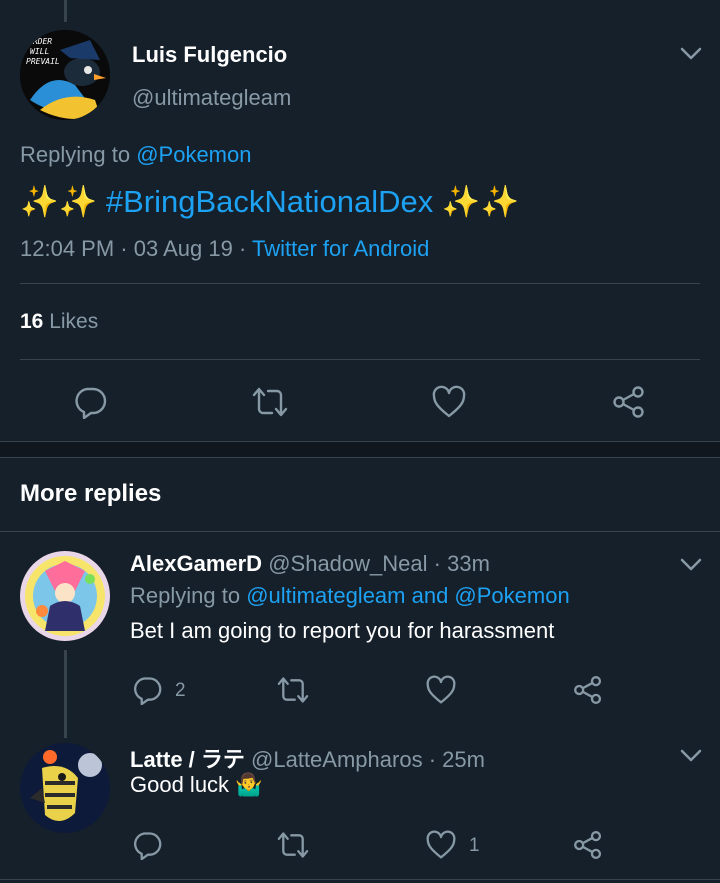 The height and width of the screenshot is (883, 720). I want to click on reply-header: Latte / ラテ @LatteAmpharos · 25m, so click(307, 758).